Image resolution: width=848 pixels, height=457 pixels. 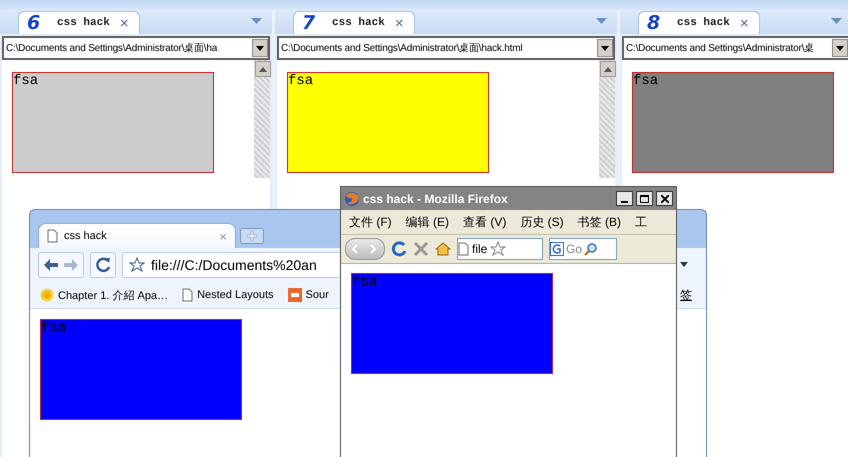 What do you see at coordinates (542, 222) in the screenshot?
I see `menu-item: 历史 (S)` at bounding box center [542, 222].